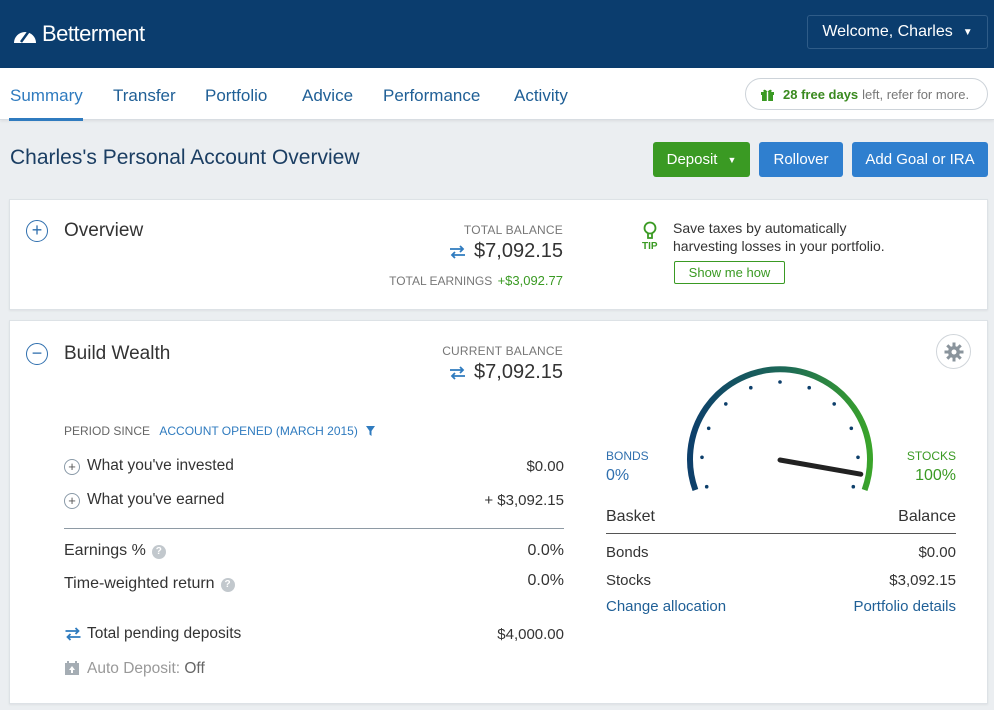  What do you see at coordinates (627, 552) in the screenshot?
I see `table-row-bonds-name: Bonds` at bounding box center [627, 552].